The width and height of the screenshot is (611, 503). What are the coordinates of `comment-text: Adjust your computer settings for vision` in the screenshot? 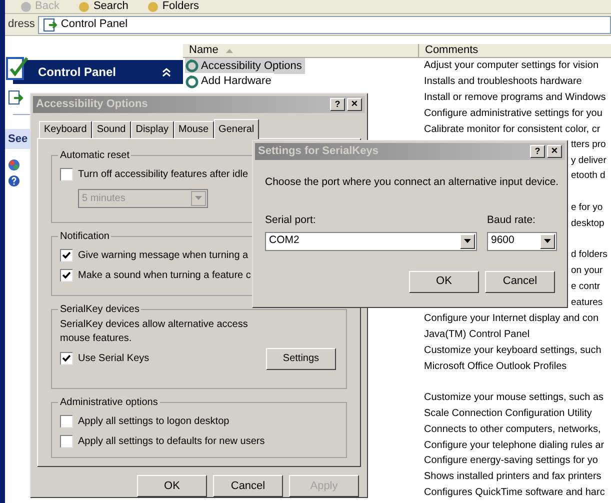 It's located at (511, 66).